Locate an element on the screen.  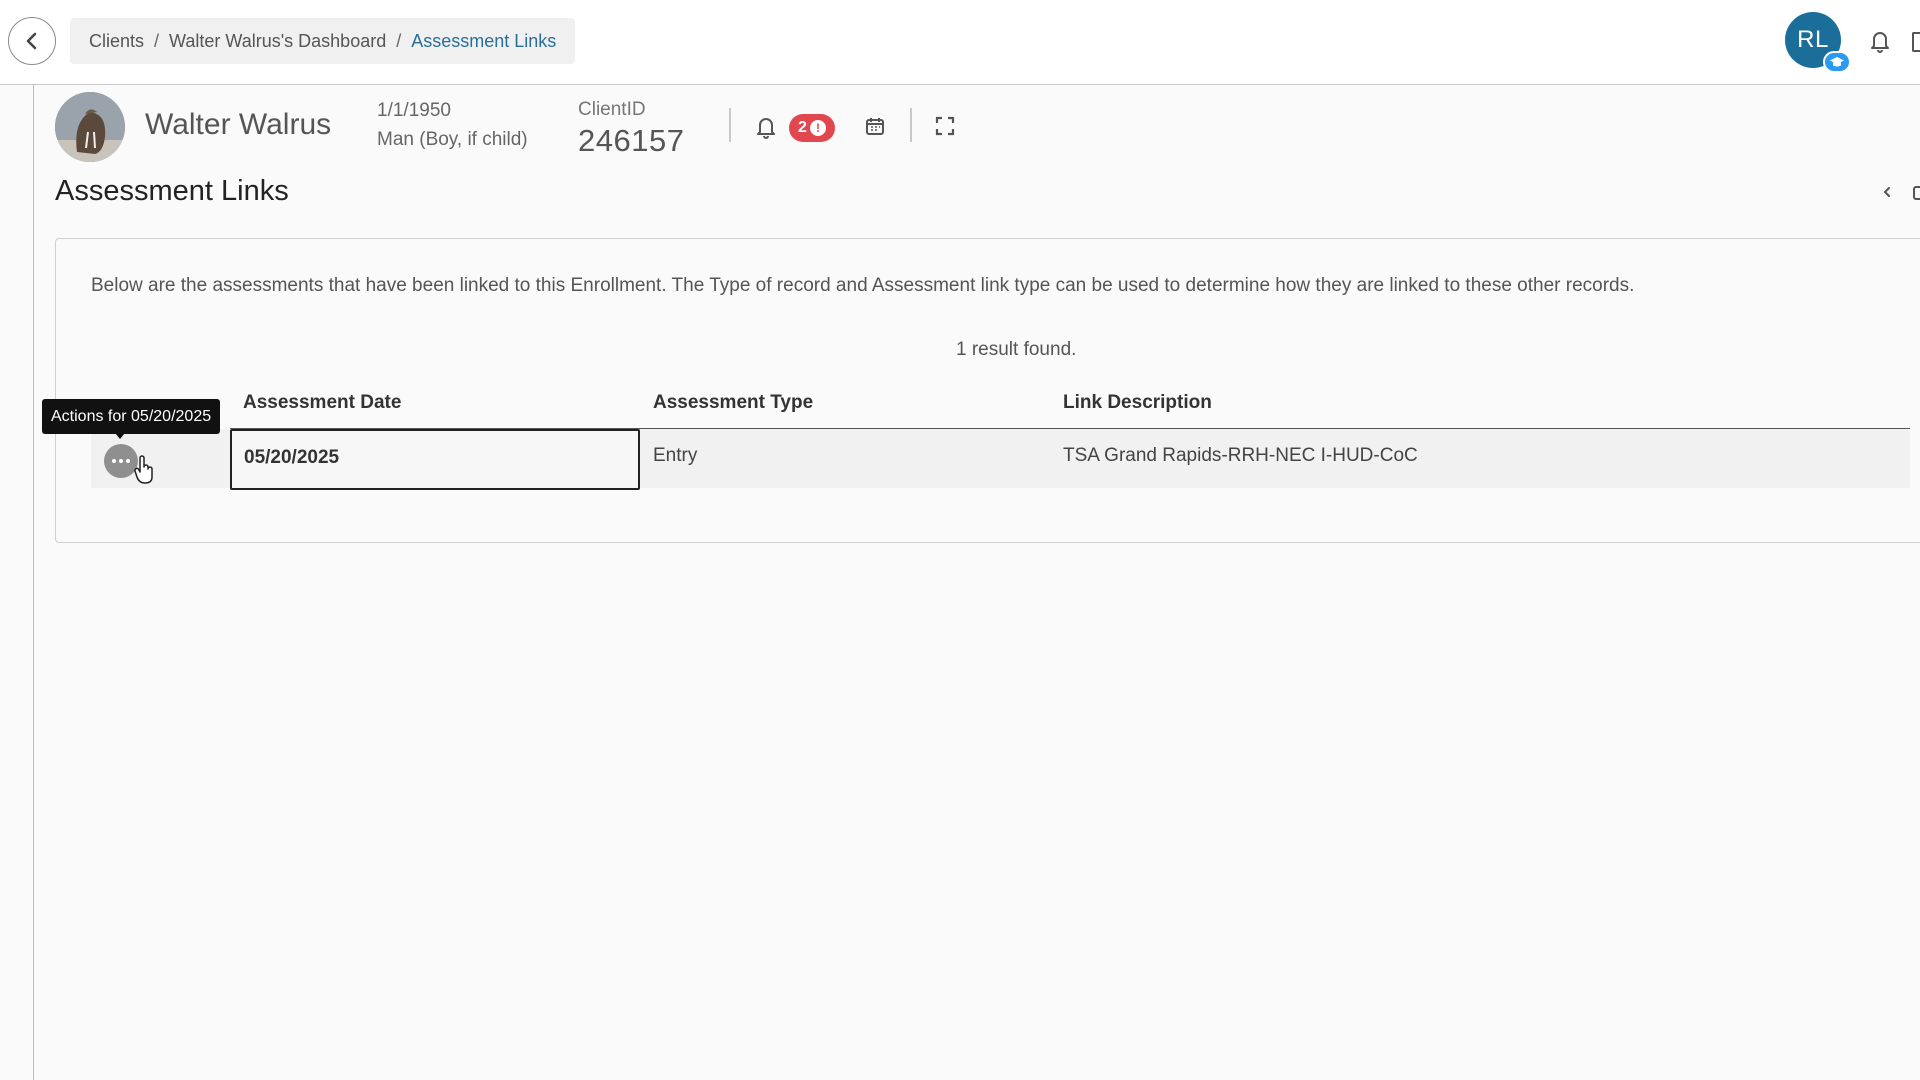
hand-cursor-icon is located at coordinates (143, 469).